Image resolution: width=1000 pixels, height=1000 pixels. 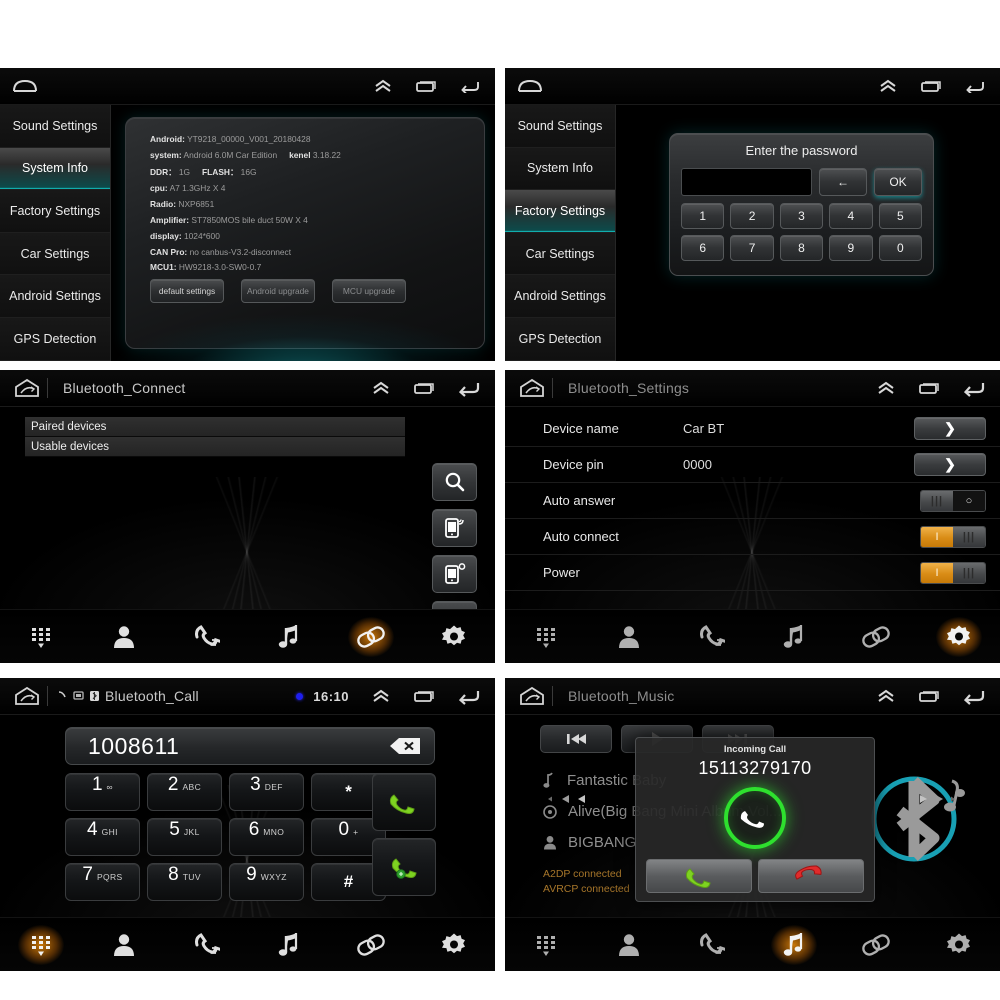 I want to click on dialpad-key-4: 4 GHI, so click(x=102, y=837).